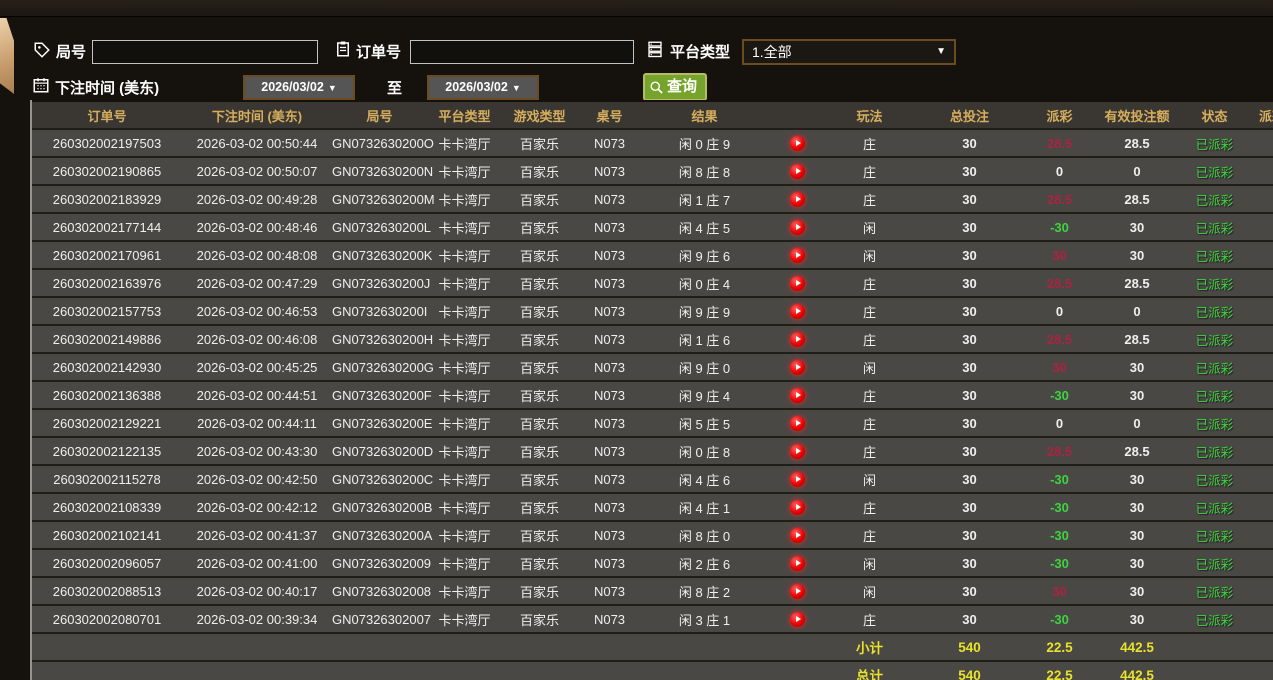 The height and width of the screenshot is (680, 1273). Describe the element at coordinates (675, 87) in the screenshot. I see `query-button: 查询` at that location.